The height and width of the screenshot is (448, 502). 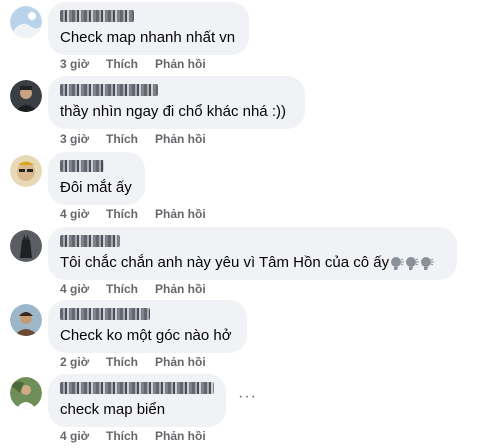 What do you see at coordinates (113, 409) in the screenshot?
I see `comment-text: check map biển` at bounding box center [113, 409].